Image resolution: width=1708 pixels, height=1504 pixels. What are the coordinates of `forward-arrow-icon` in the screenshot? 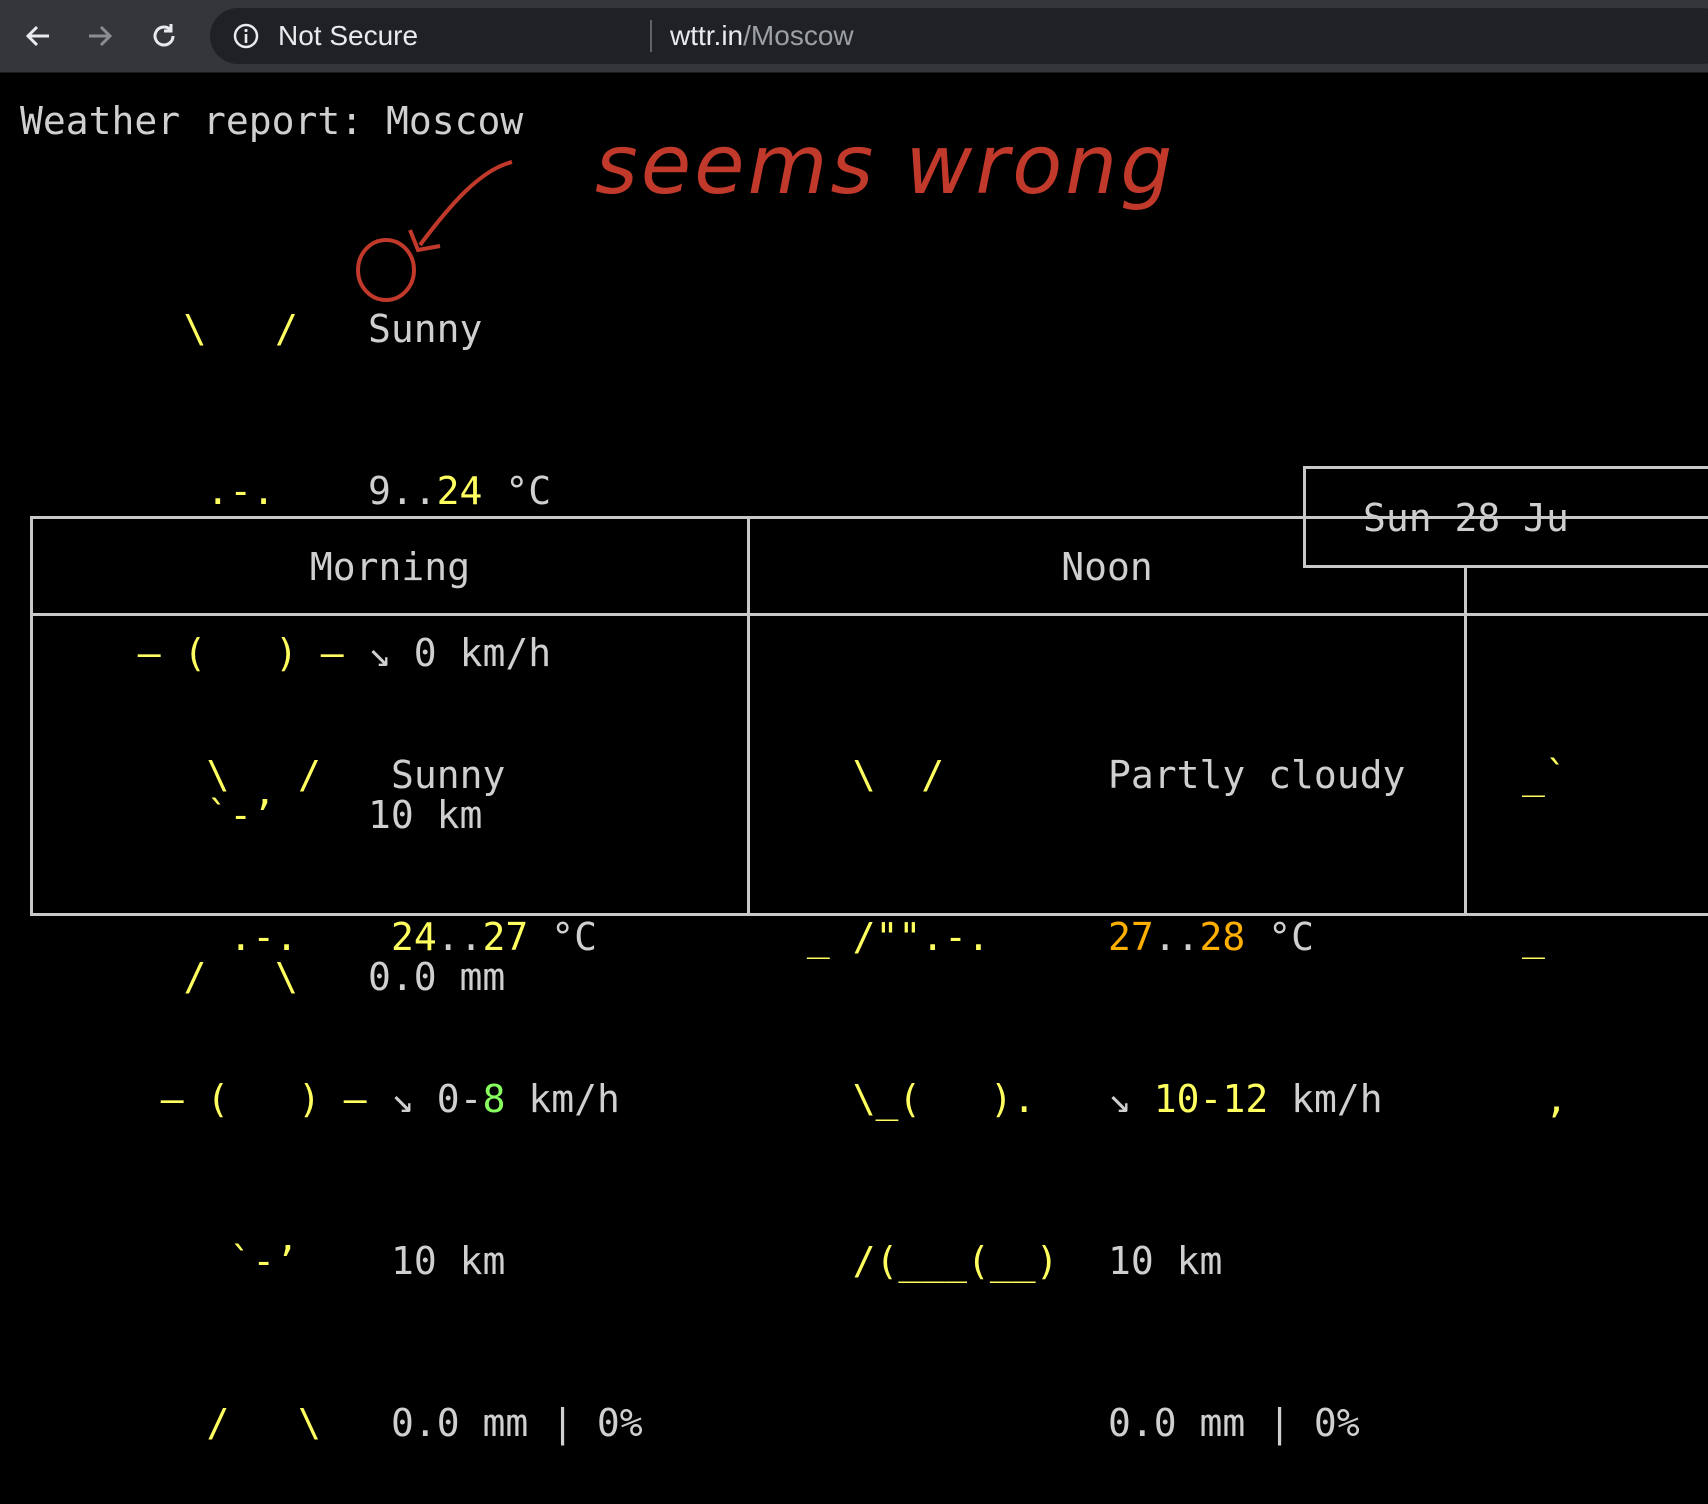 It's located at (100, 36).